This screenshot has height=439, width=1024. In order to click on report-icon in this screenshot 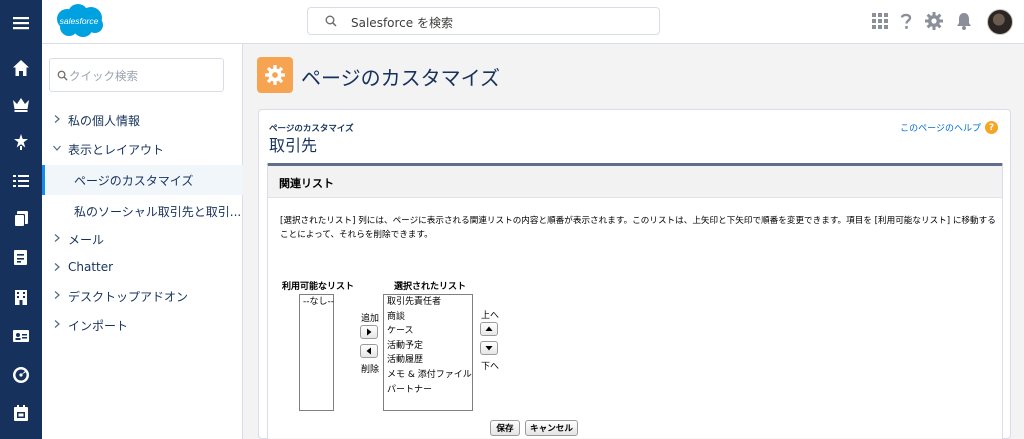, I will do `click(21, 257)`.